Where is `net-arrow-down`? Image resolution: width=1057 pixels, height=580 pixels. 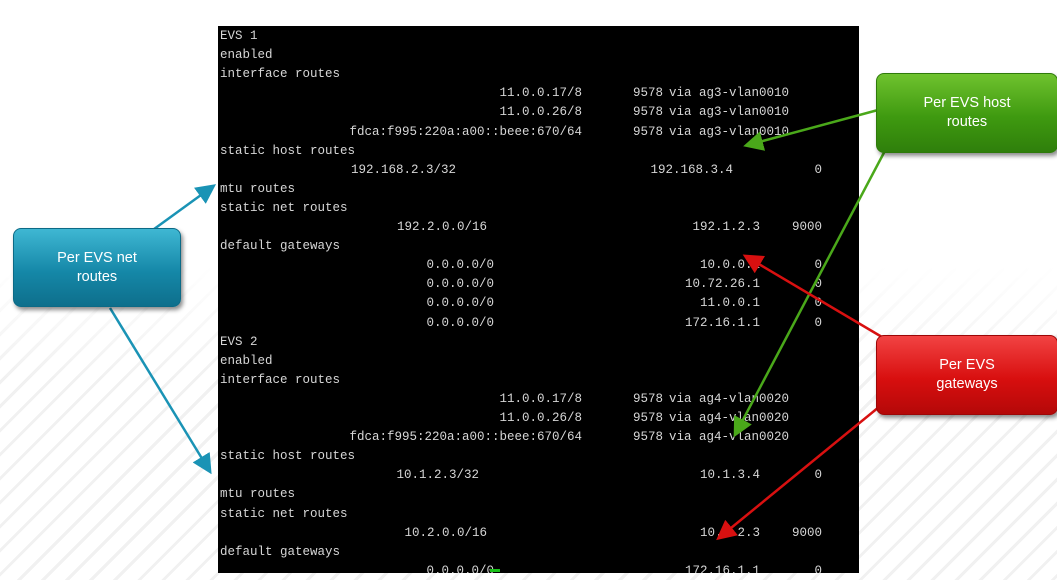 net-arrow-down is located at coordinates (160, 391).